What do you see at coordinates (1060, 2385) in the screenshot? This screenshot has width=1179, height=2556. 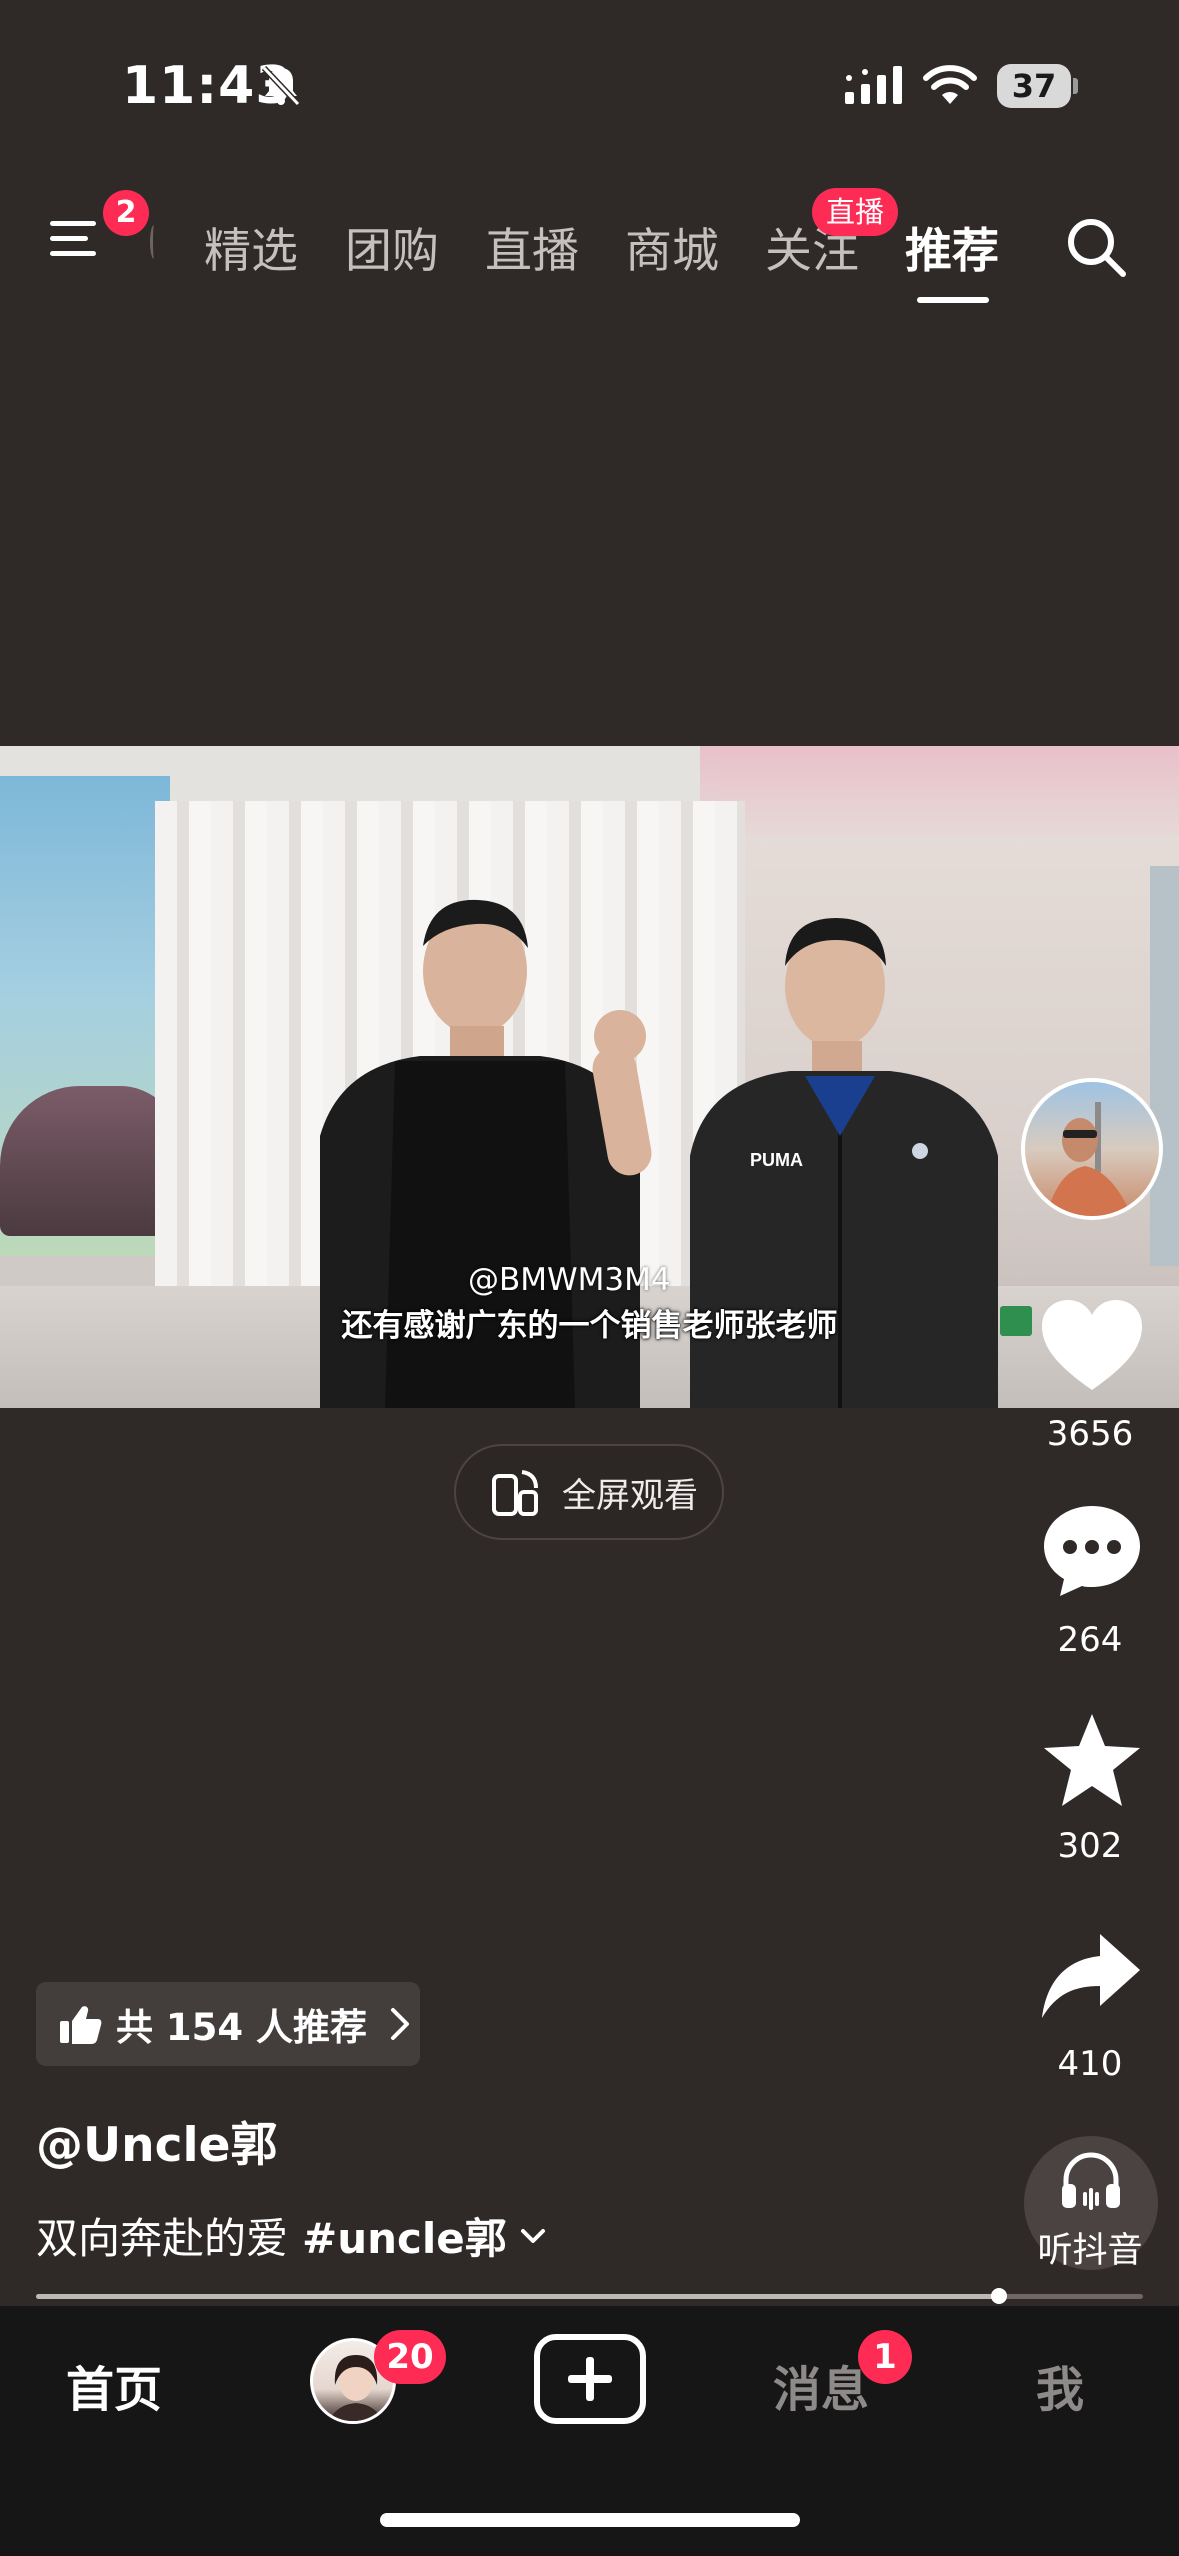 I see `tab-me: 我` at bounding box center [1060, 2385].